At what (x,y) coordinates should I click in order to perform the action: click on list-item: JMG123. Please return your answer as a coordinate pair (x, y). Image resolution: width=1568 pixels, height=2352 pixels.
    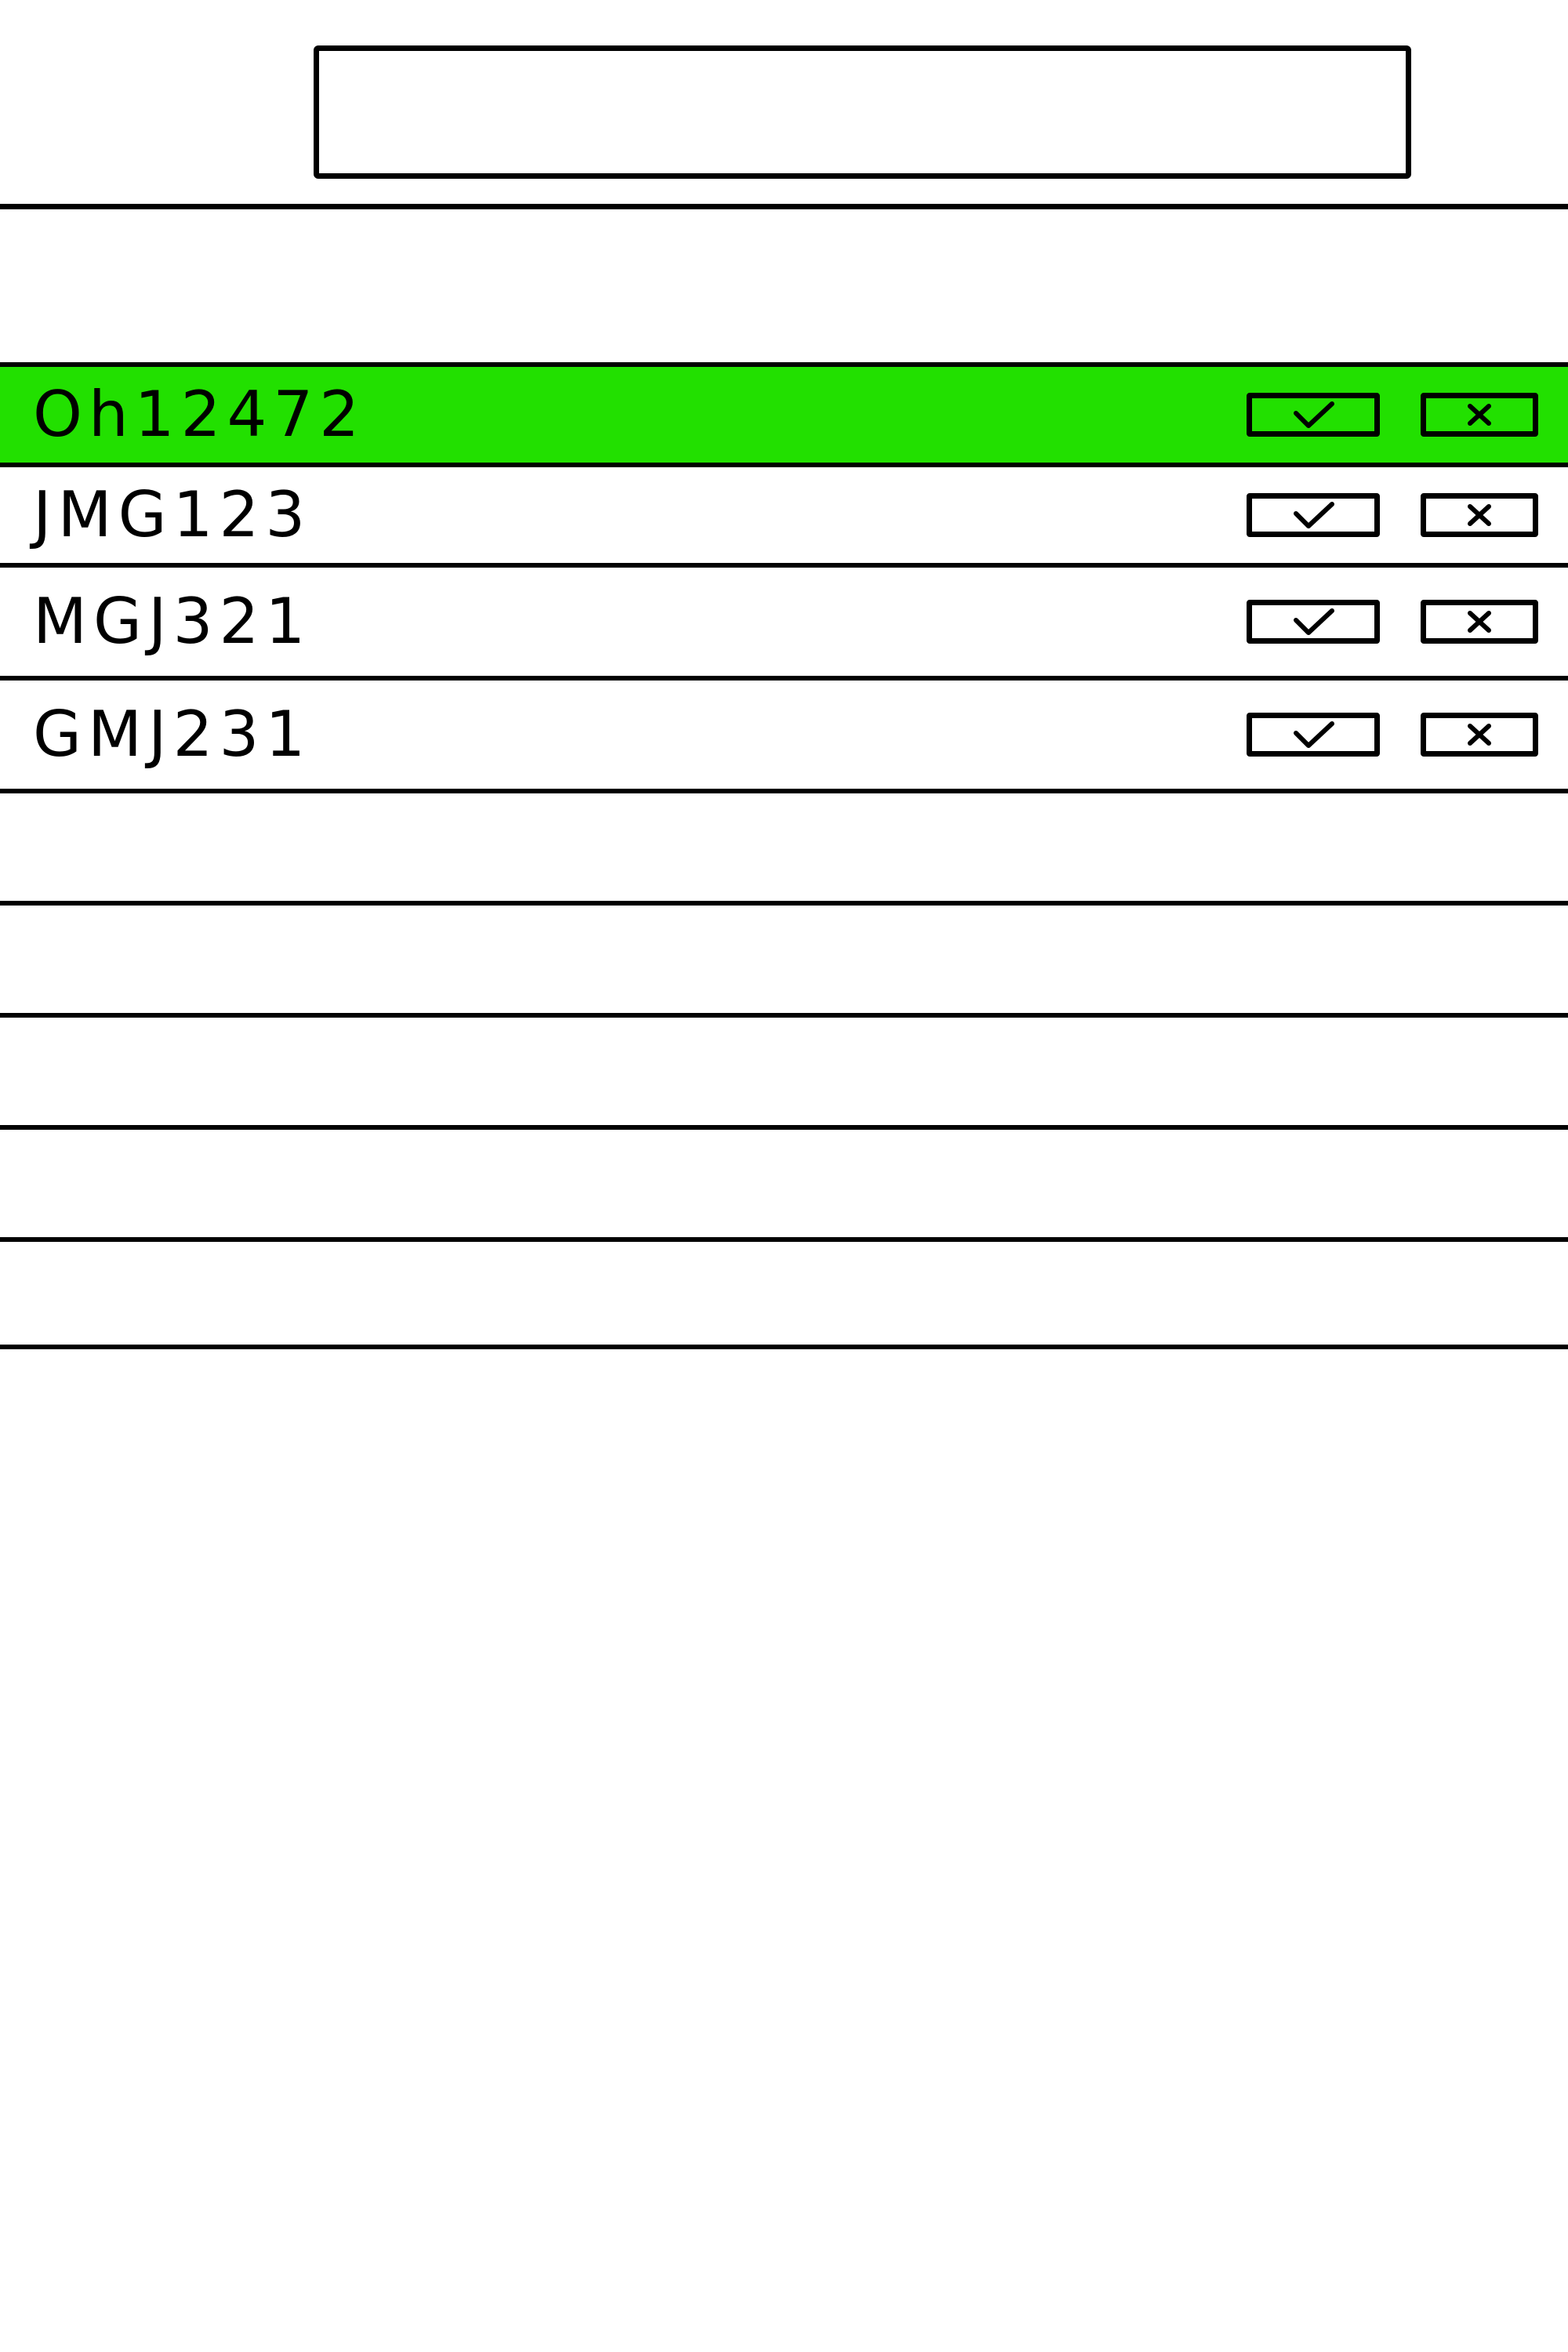
    Looking at the image, I should click on (784, 513).